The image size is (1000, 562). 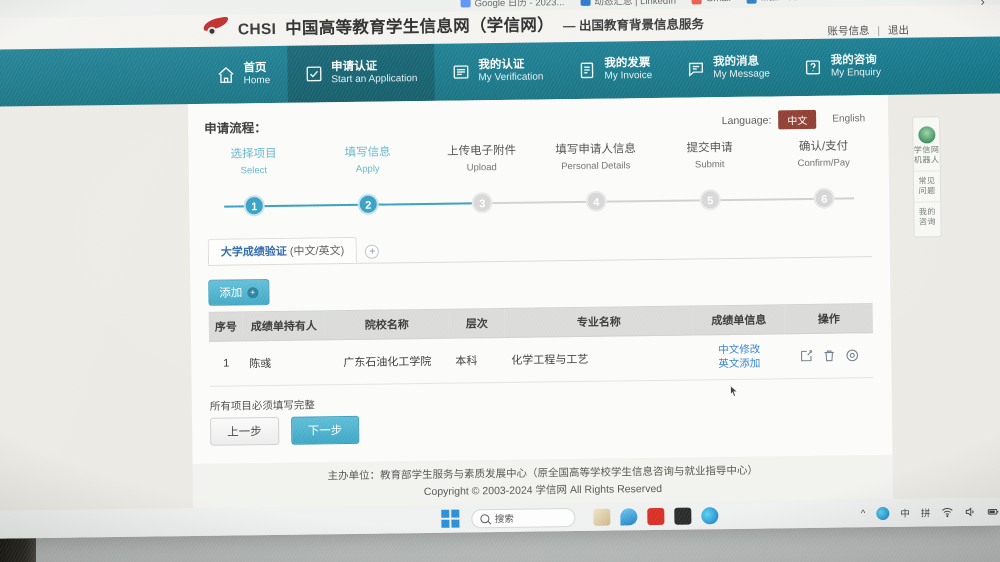 I want to click on nav-item-my-enquiry: 我的咨询 My Enquiry, so click(x=842, y=67).